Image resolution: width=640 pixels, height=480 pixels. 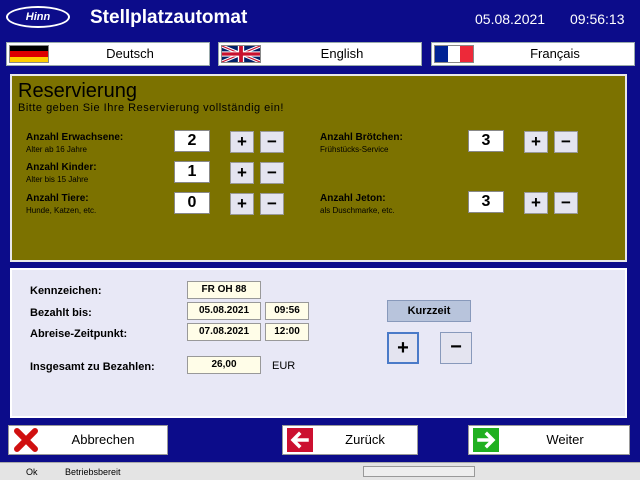 What do you see at coordinates (29, 54) in the screenshot?
I see `germany-flag-icon` at bounding box center [29, 54].